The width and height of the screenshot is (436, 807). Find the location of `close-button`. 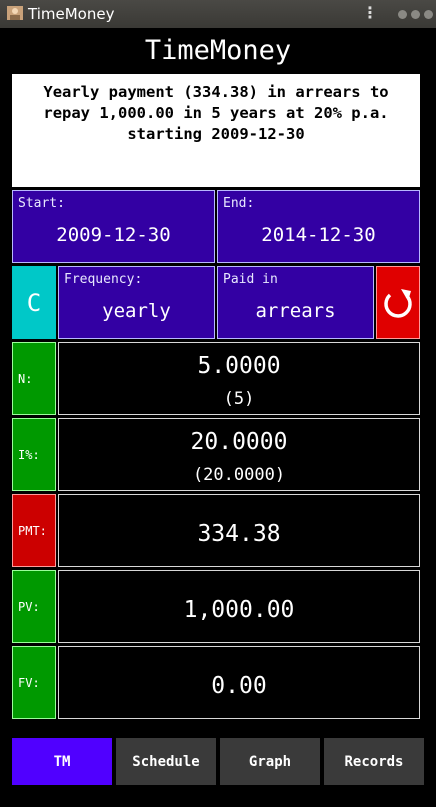

close-button is located at coordinates (428, 14).